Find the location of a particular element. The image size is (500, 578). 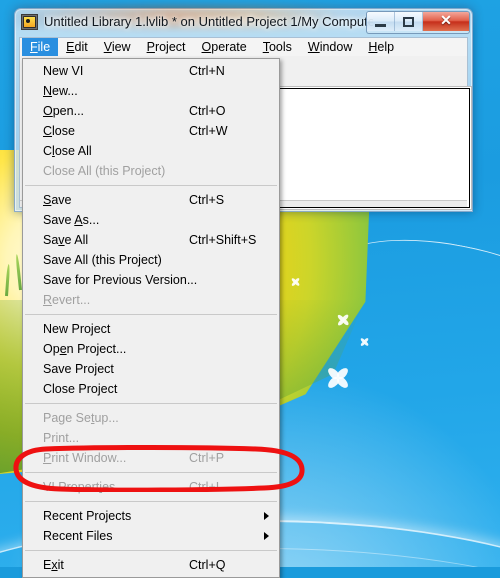

maximize-button is located at coordinates (409, 21).